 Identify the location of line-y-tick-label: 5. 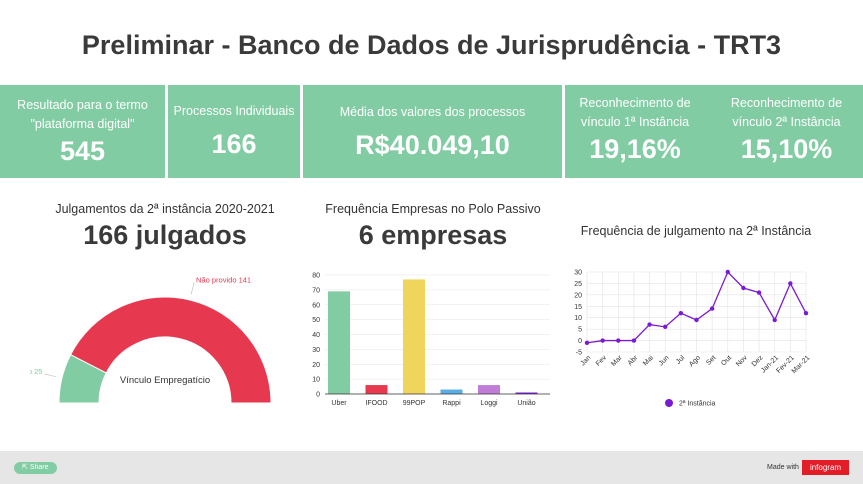
(580, 330).